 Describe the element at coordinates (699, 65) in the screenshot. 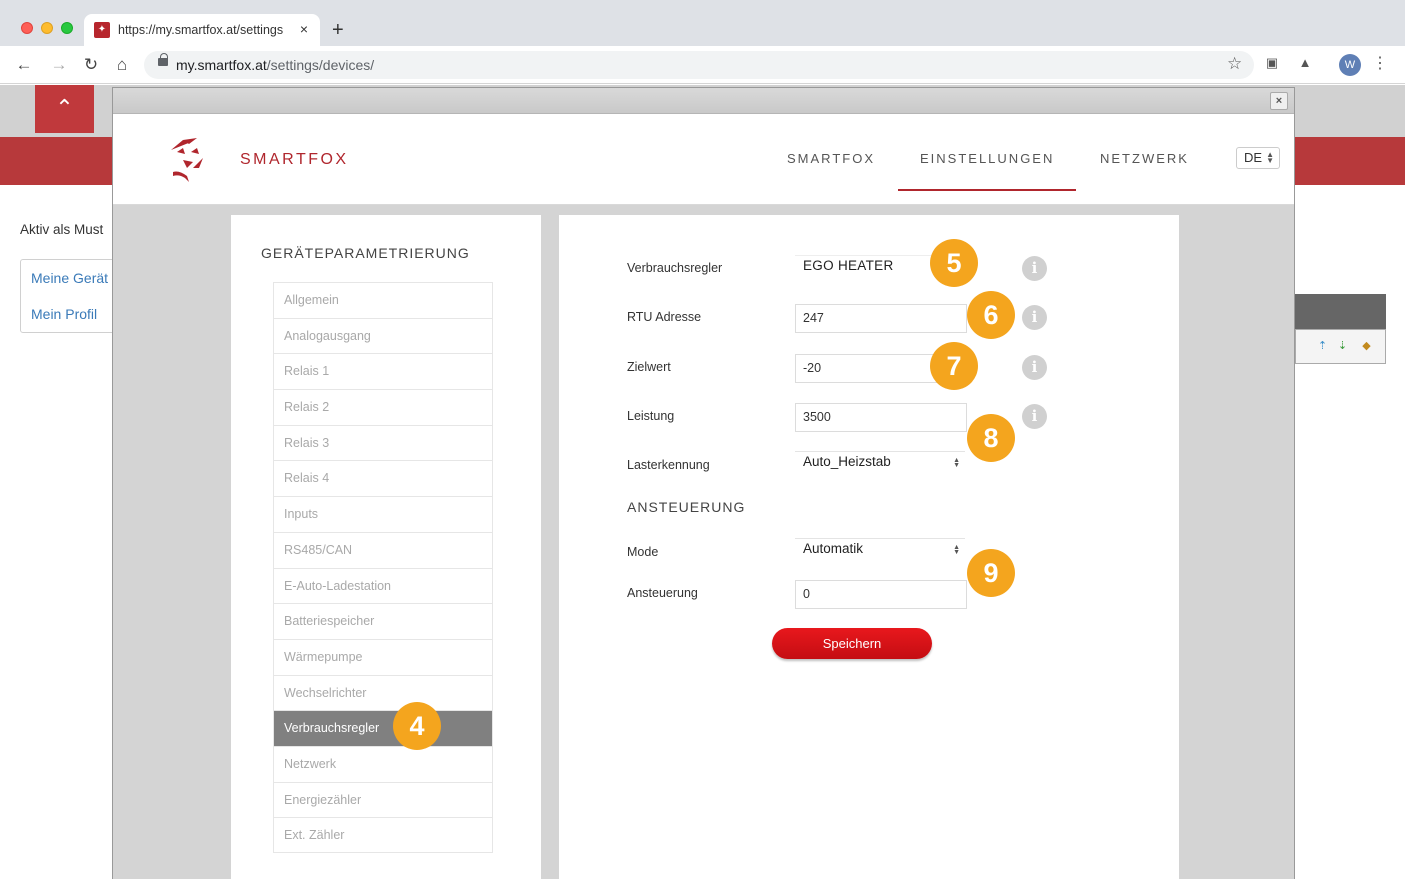

I see `address-bar: my.smartfox.at/settings/devices/ ☆` at that location.